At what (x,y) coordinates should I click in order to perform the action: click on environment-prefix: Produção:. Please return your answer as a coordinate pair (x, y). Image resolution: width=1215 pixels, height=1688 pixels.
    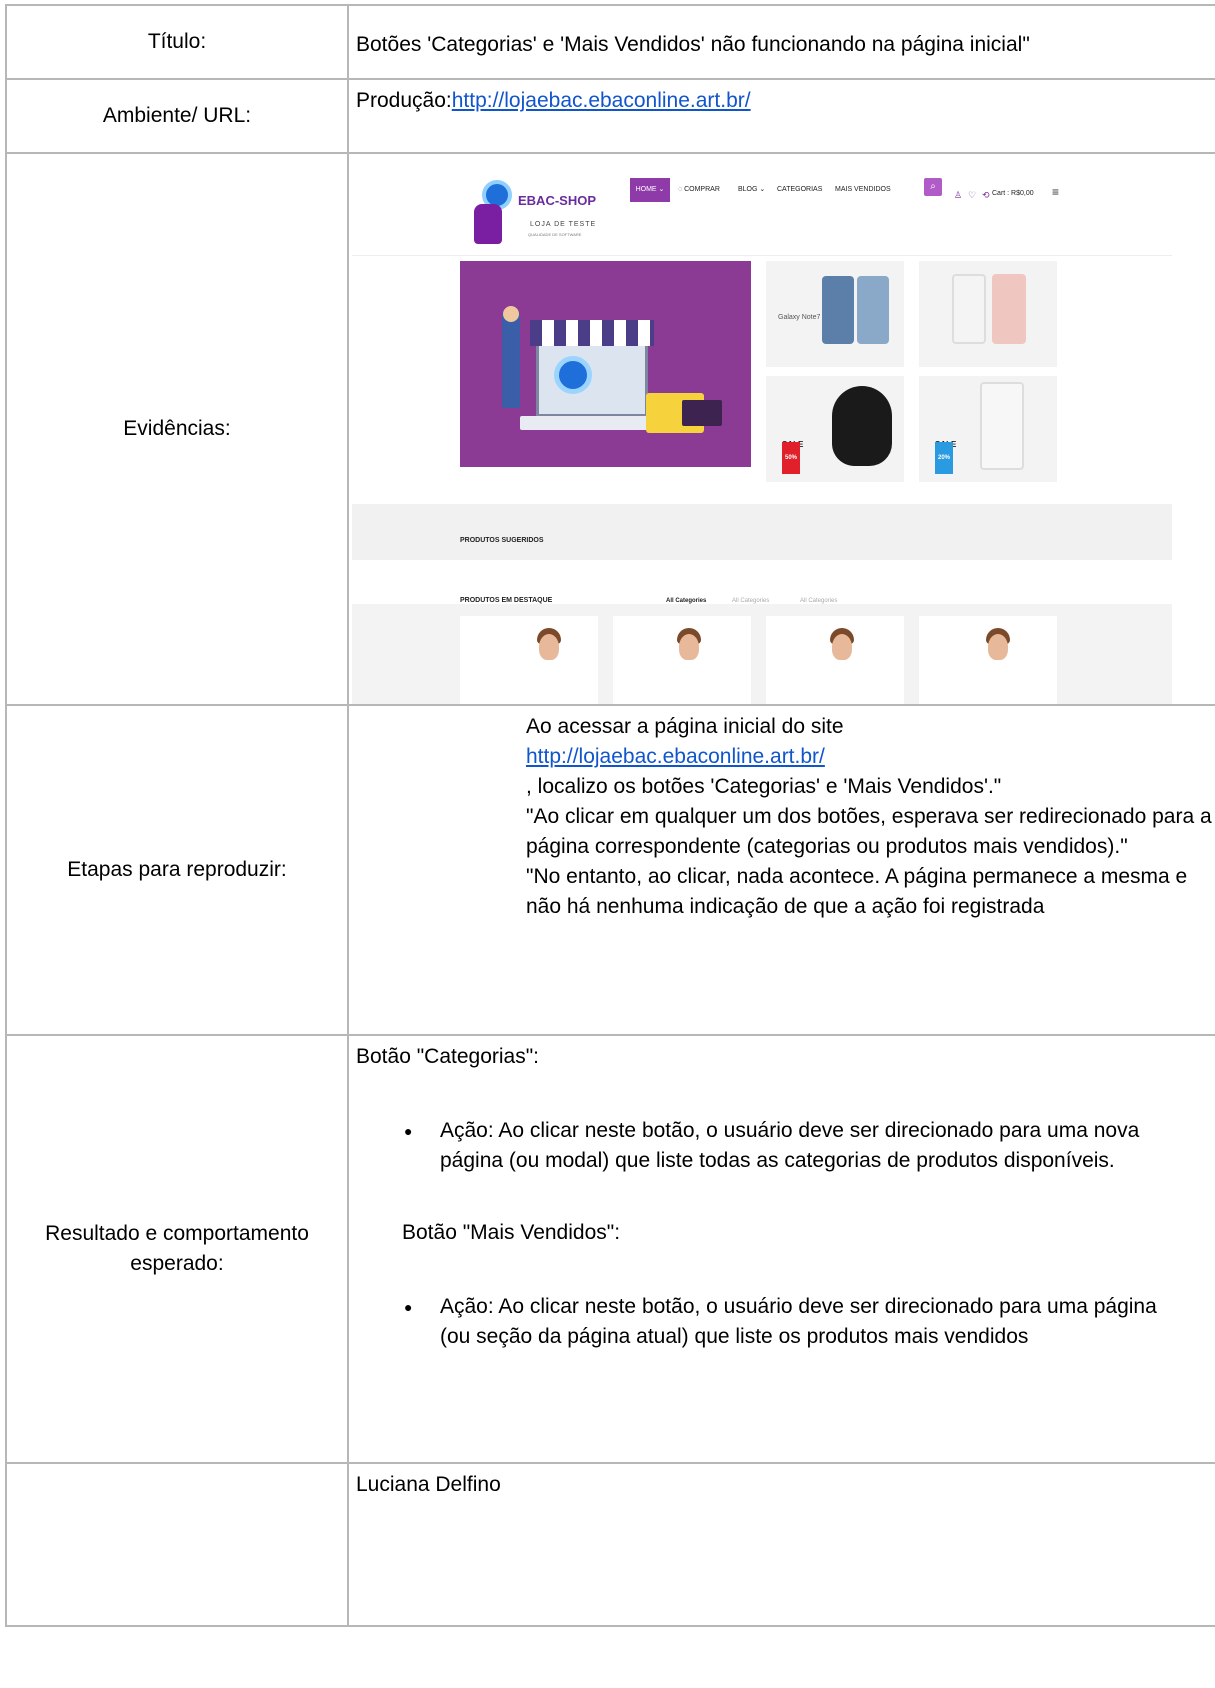
    Looking at the image, I should click on (404, 100).